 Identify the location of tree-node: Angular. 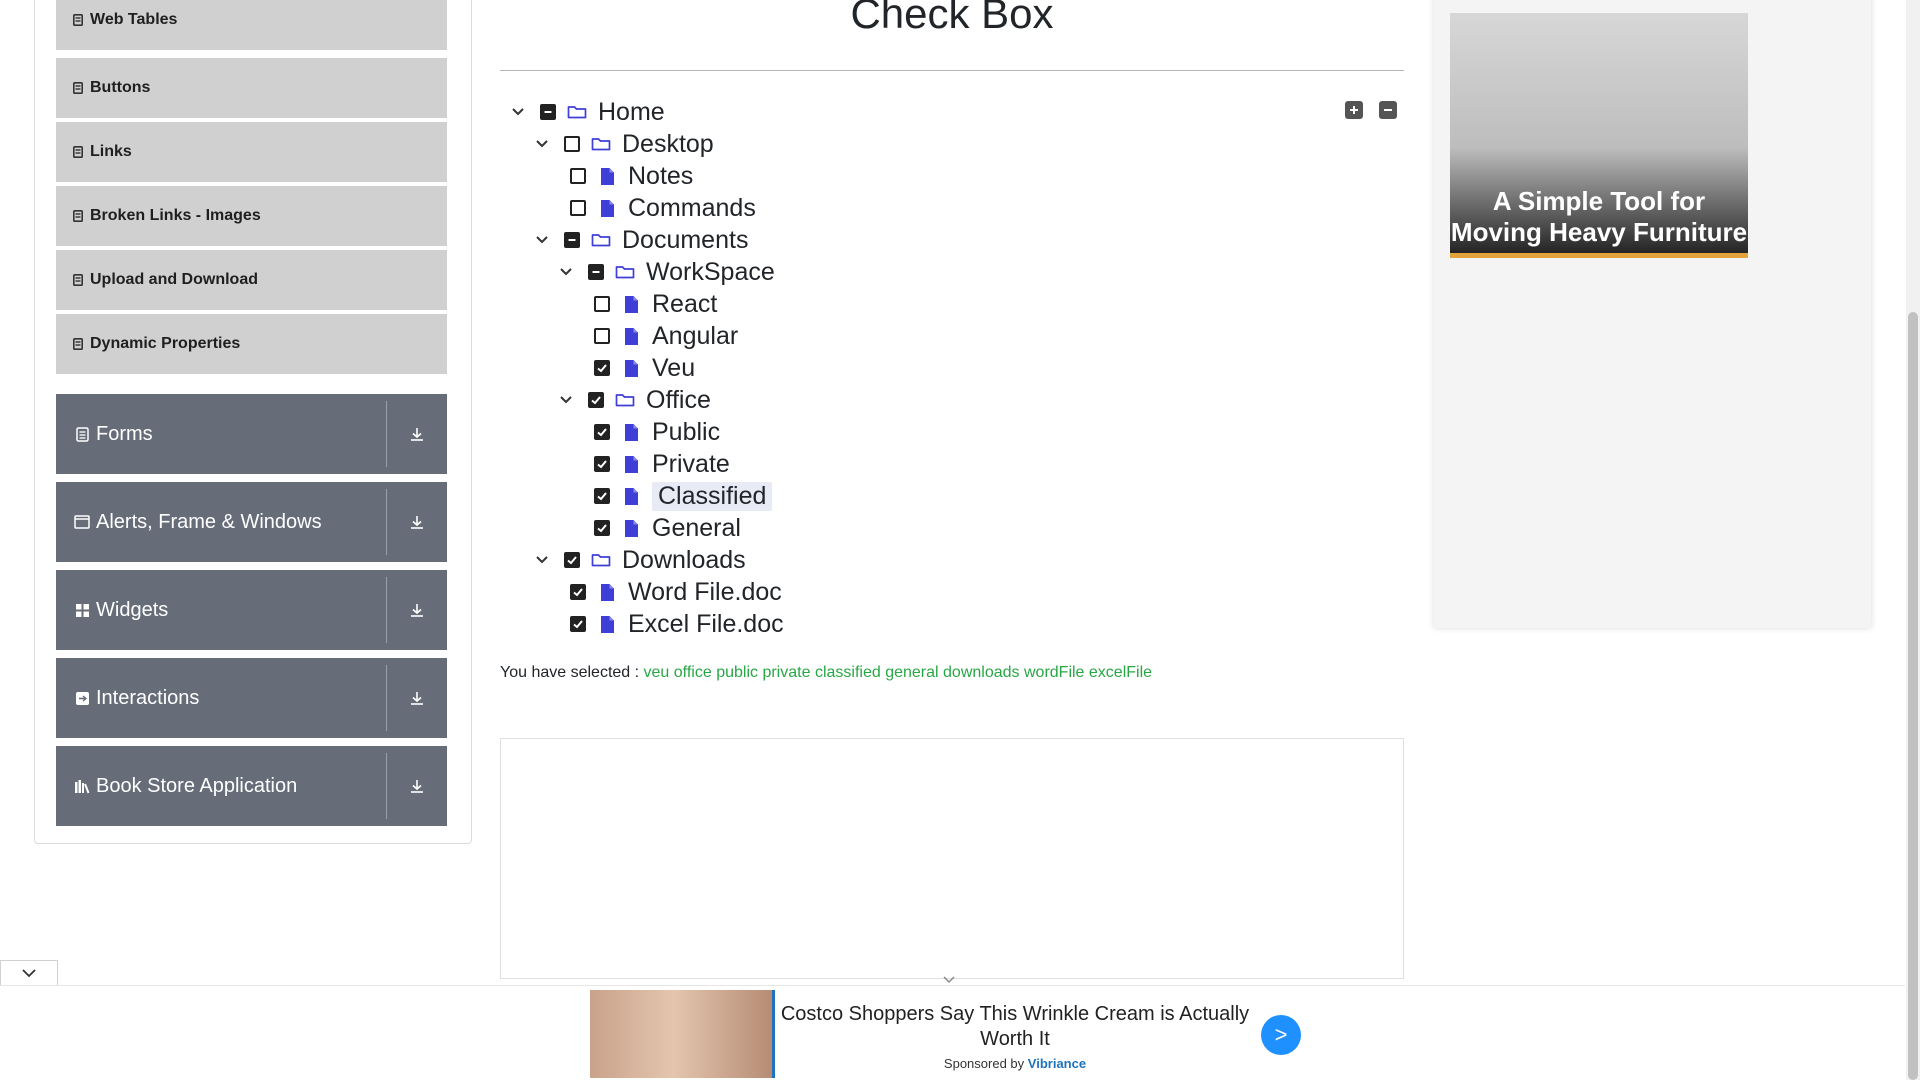
(666, 336).